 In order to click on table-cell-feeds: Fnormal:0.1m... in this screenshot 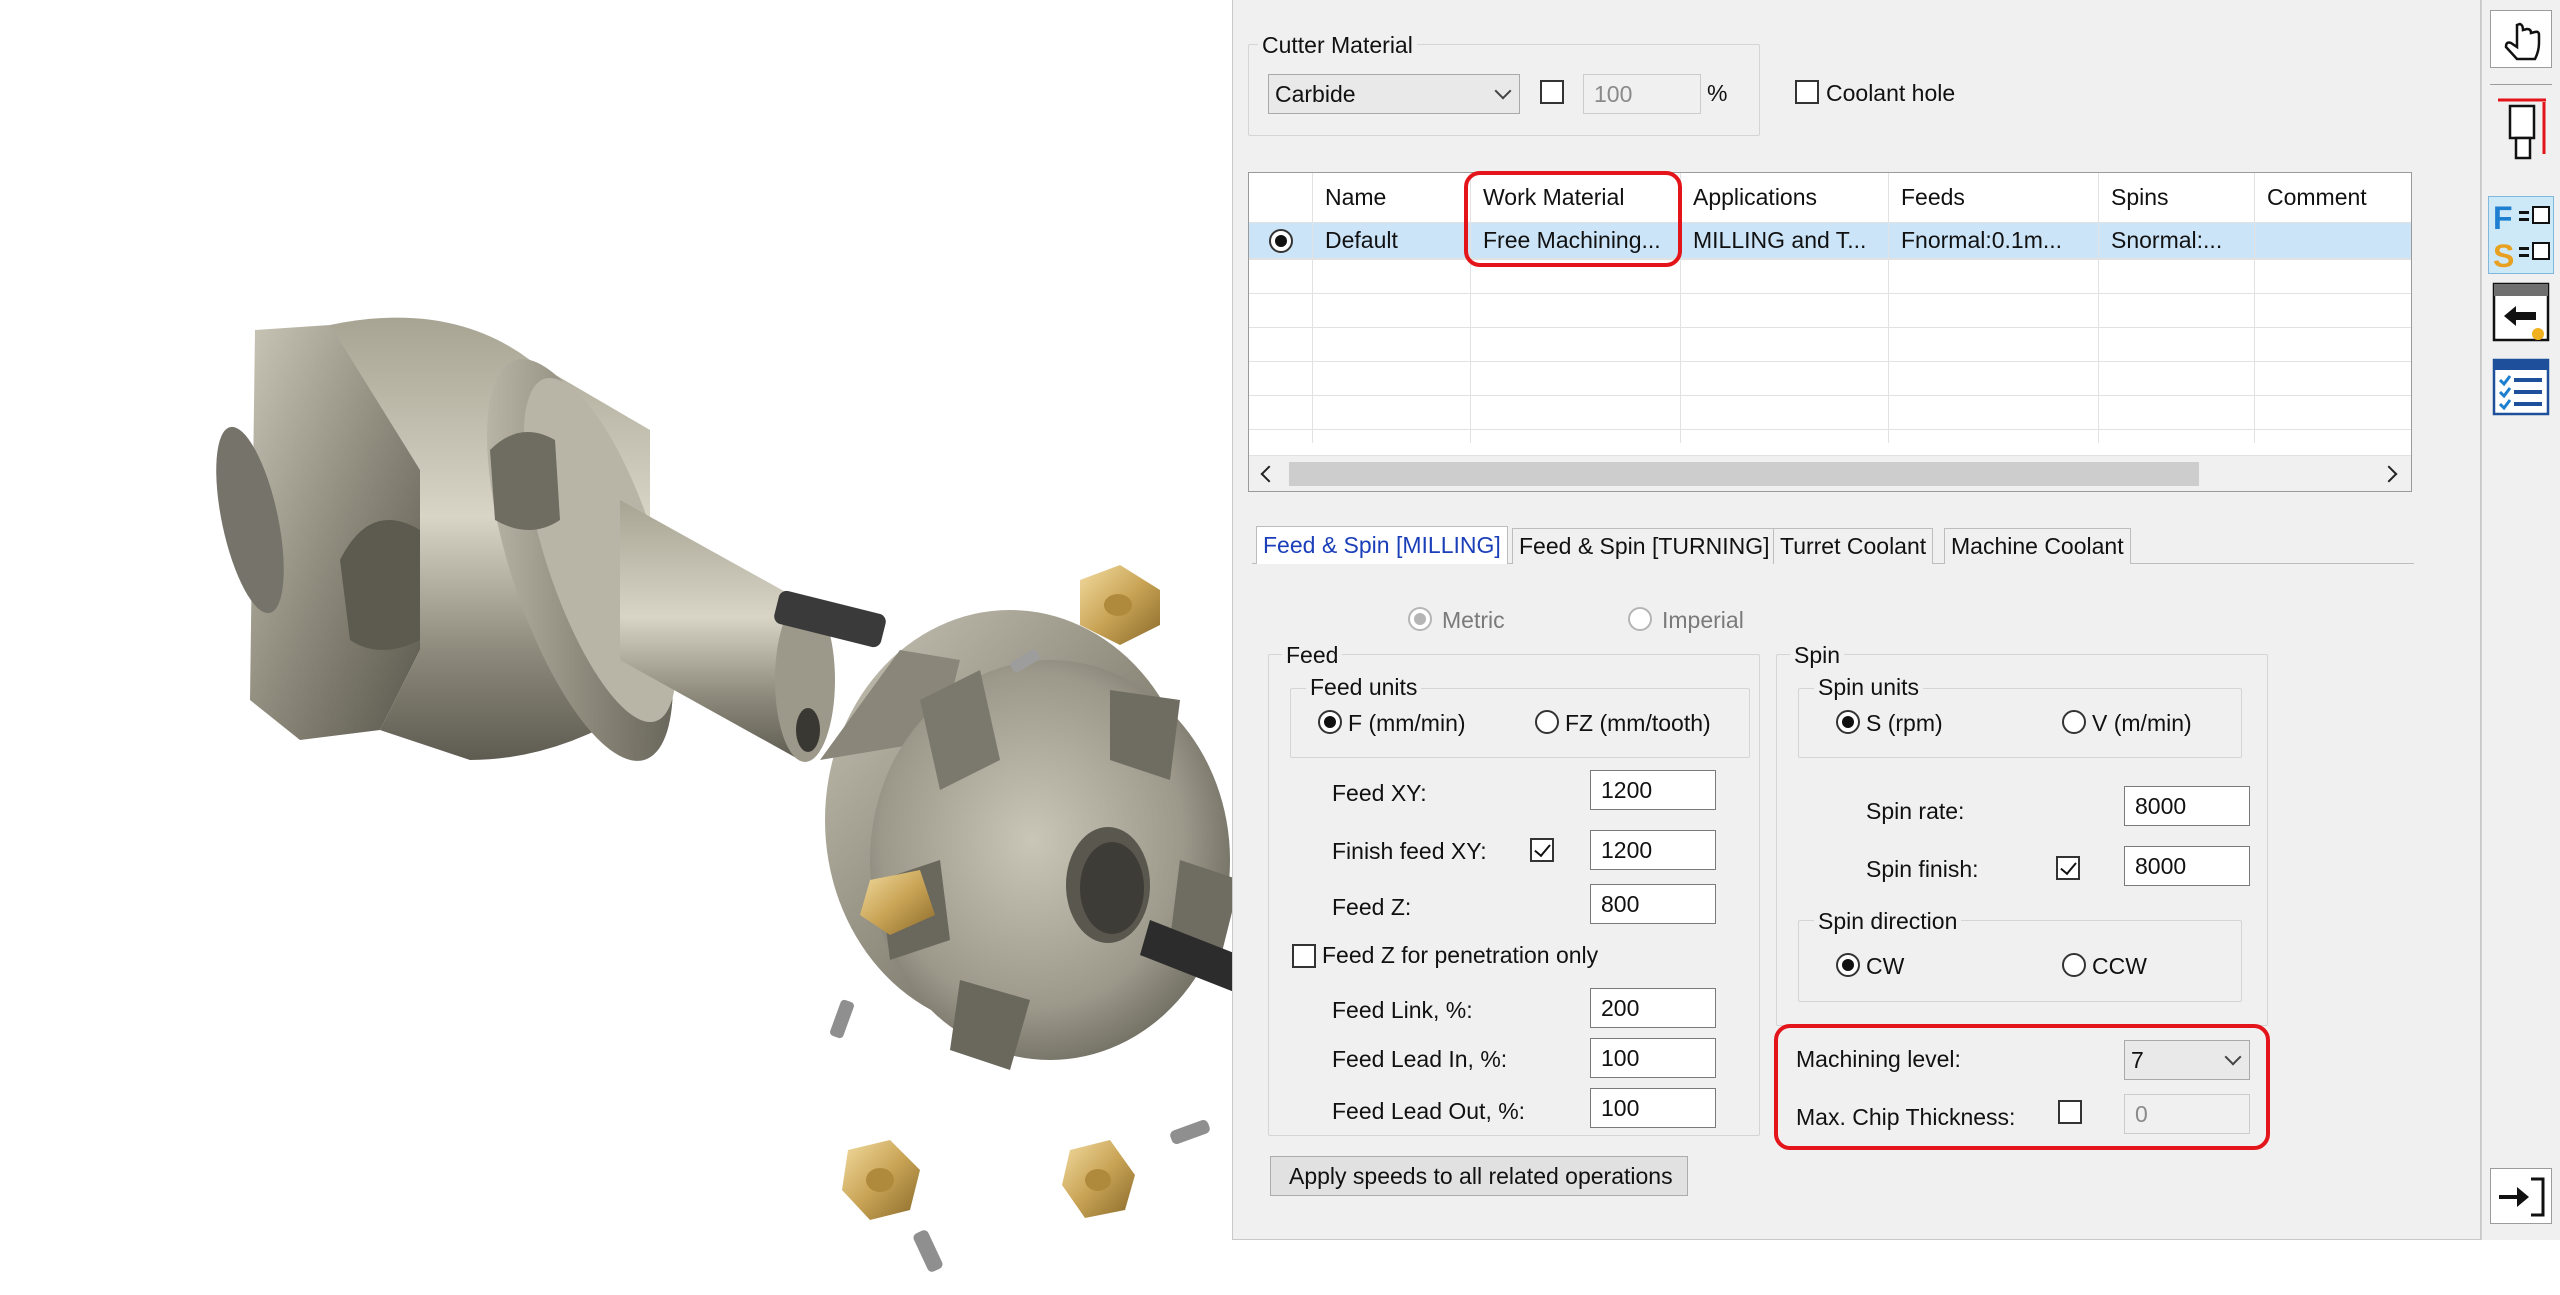, I will do `click(1994, 241)`.